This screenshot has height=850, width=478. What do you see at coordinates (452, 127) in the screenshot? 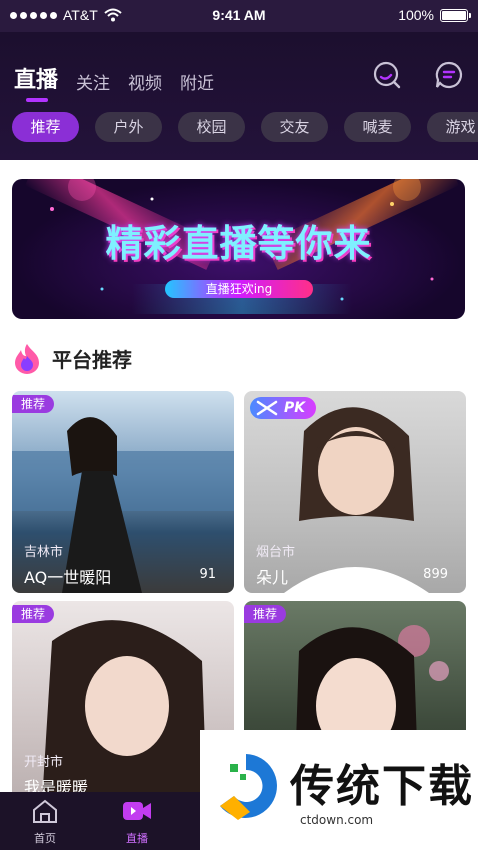
I see `chip-games: 游戏` at bounding box center [452, 127].